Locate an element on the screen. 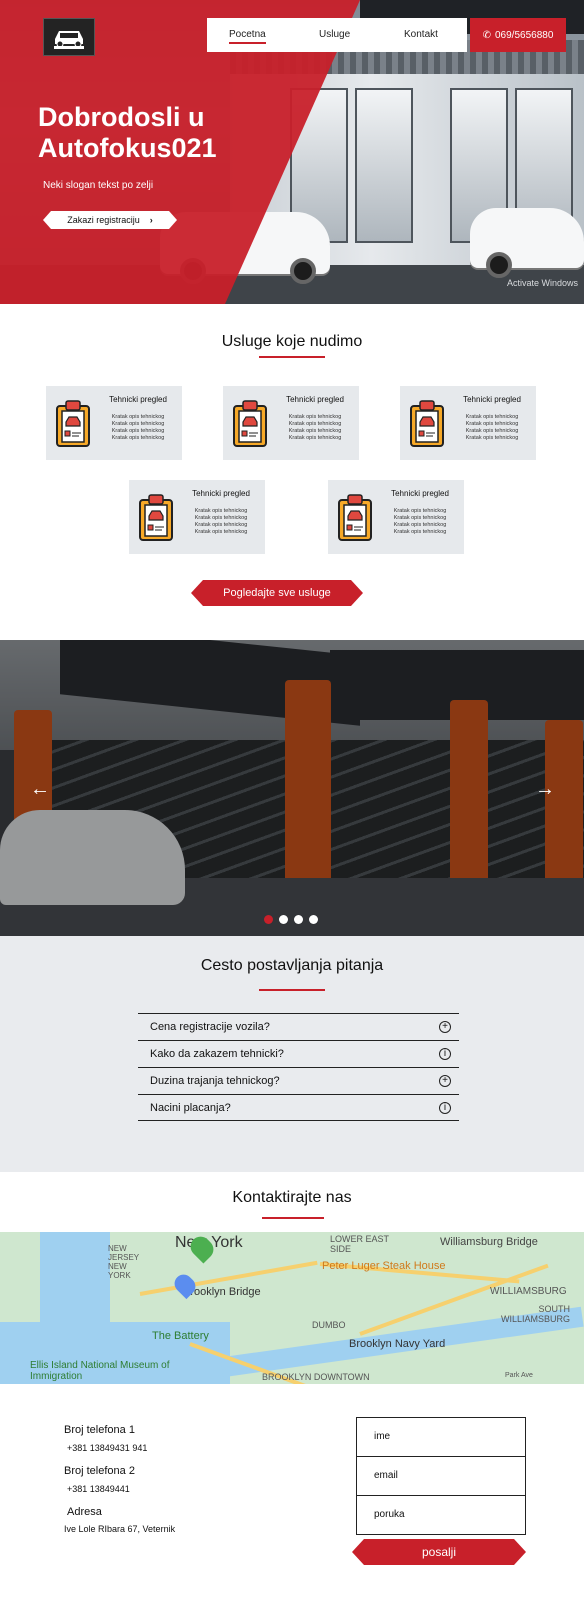 The width and height of the screenshot is (584, 1600). map-label: NEW JERSEY NEW YORK is located at coordinates (123, 1262).